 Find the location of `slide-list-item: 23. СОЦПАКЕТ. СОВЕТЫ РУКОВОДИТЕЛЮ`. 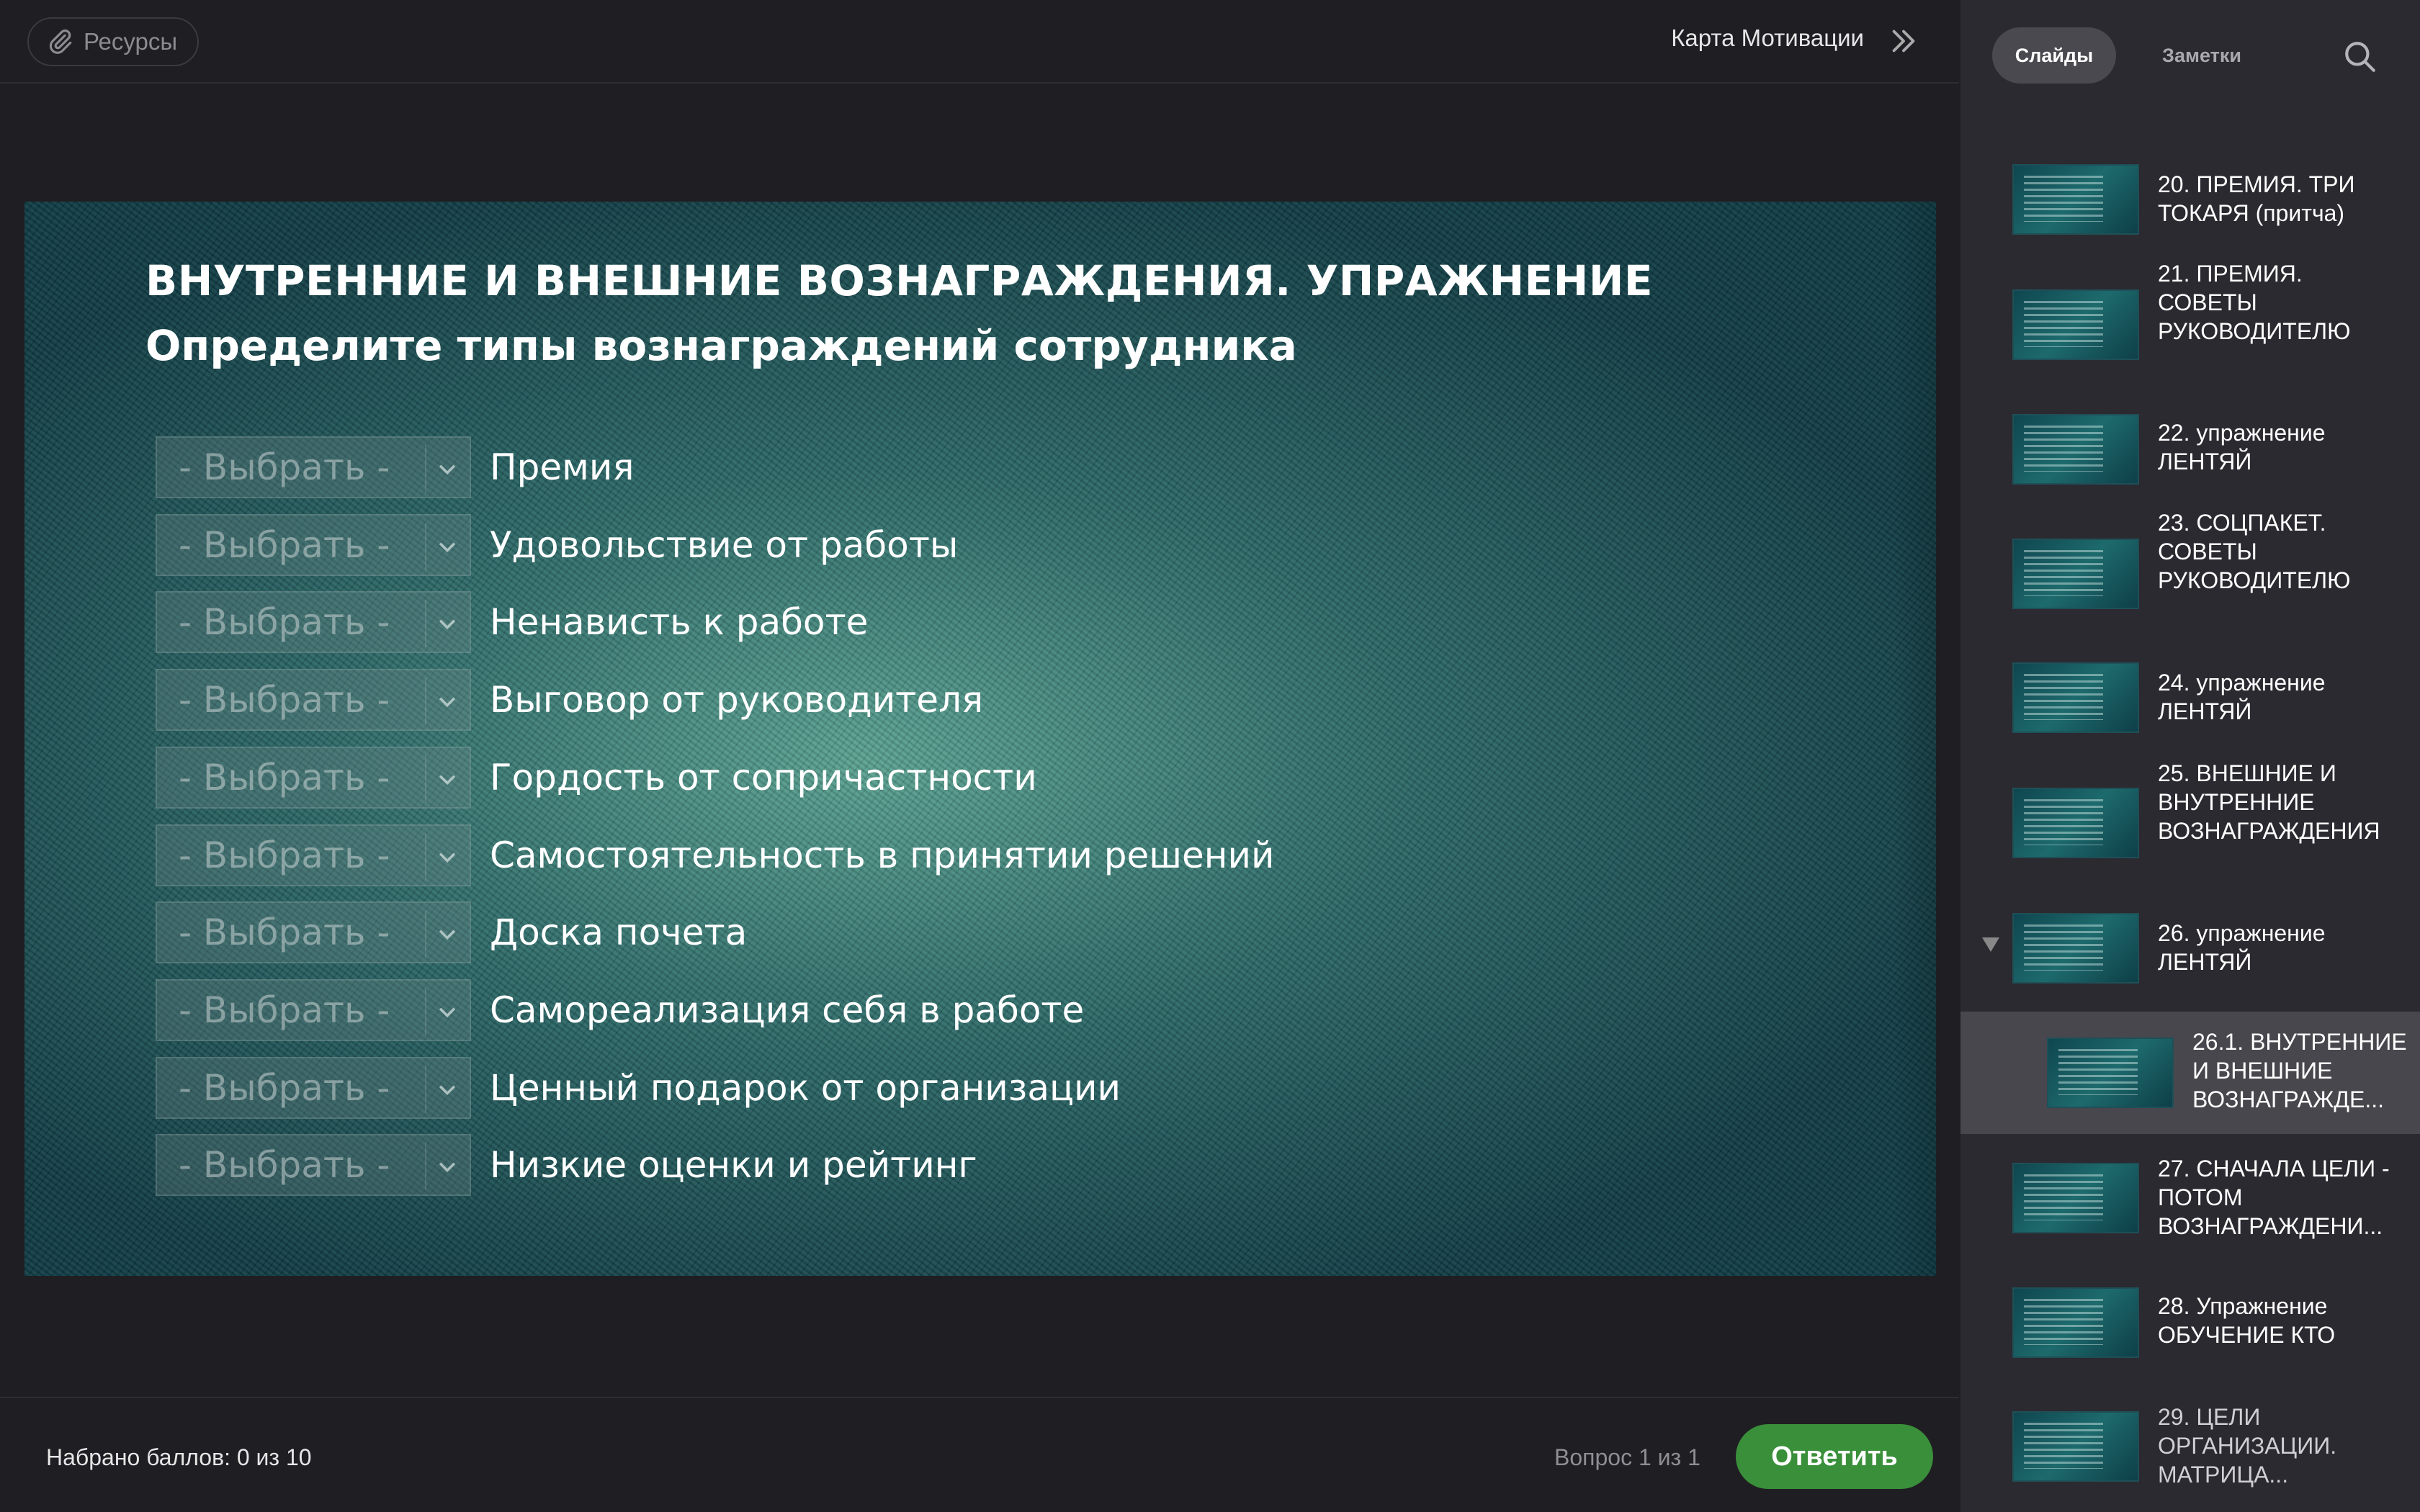

slide-list-item: 23. СОЦПАКЕТ. СОВЕТЫ РУКОВОДИТЕЛЮ is located at coordinates (2190, 574).